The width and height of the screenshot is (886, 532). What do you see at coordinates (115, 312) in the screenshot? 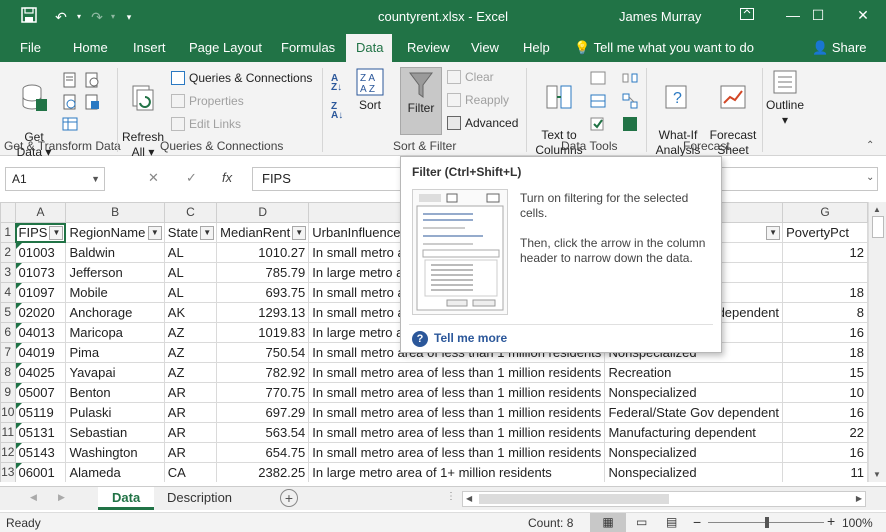
I see `region-cell: Anchorage` at bounding box center [115, 312].